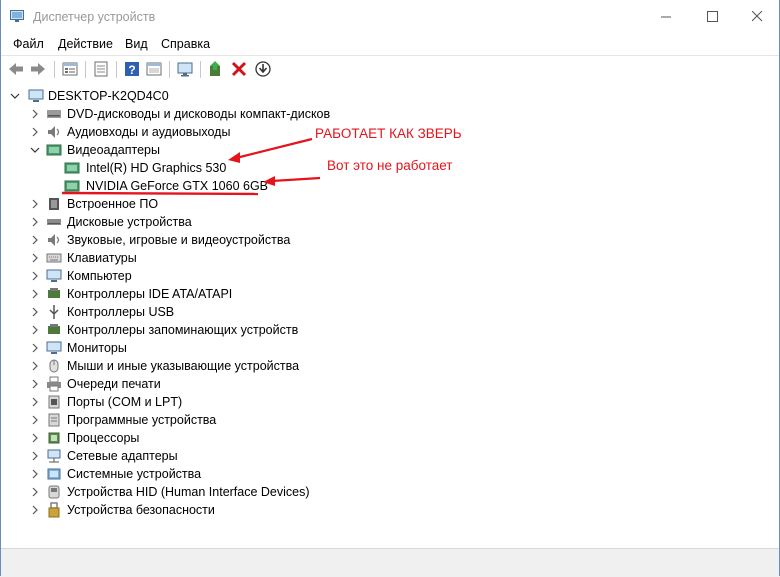 Image resolution: width=780 pixels, height=577 pixels. What do you see at coordinates (160, 193) in the screenshot?
I see `annotation-underline` at bounding box center [160, 193].